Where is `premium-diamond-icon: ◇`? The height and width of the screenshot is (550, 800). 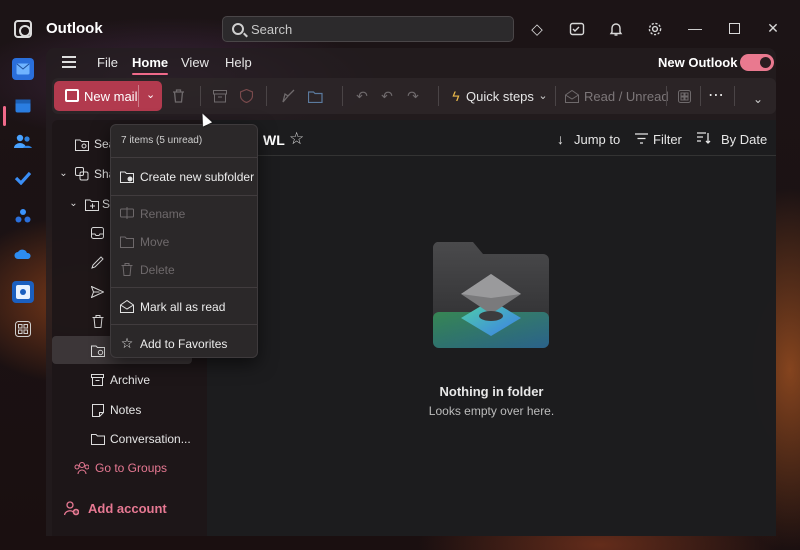
premium-diamond-icon: ◇ is located at coordinates (537, 29).